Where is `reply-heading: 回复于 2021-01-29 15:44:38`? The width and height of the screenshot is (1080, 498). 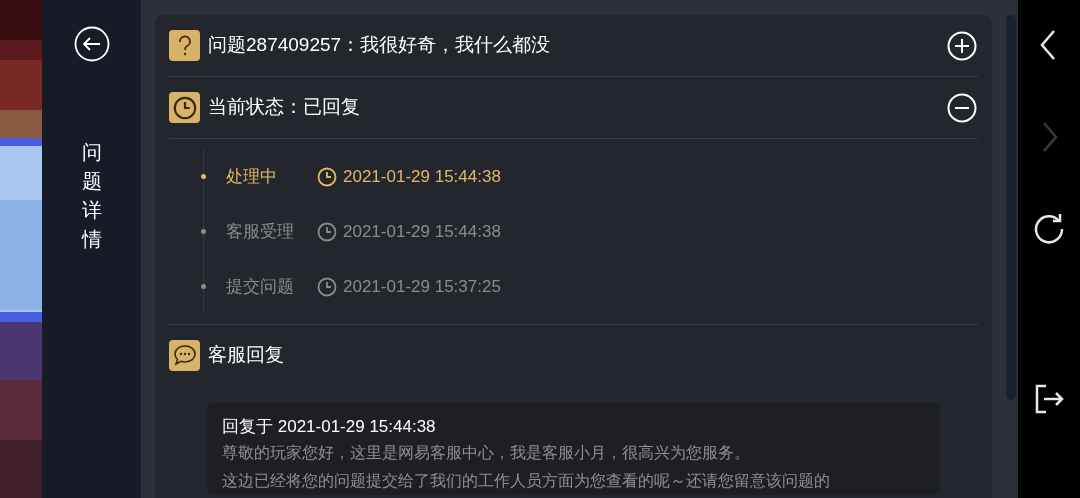 reply-heading: 回复于 2021-01-29 15:44:38 is located at coordinates (329, 427).